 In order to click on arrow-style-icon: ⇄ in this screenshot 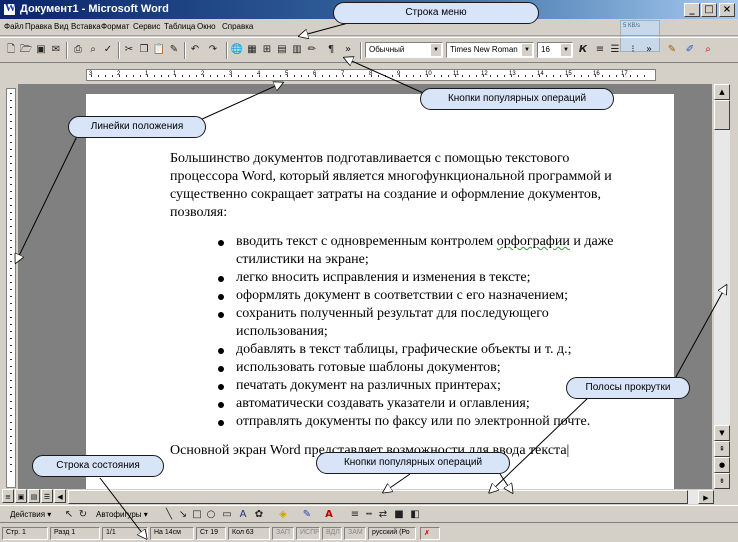, I will do `click(383, 515)`.